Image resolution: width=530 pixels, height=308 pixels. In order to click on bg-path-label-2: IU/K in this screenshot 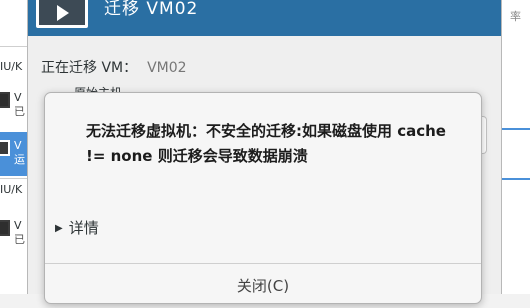, I will do `click(11, 189)`.